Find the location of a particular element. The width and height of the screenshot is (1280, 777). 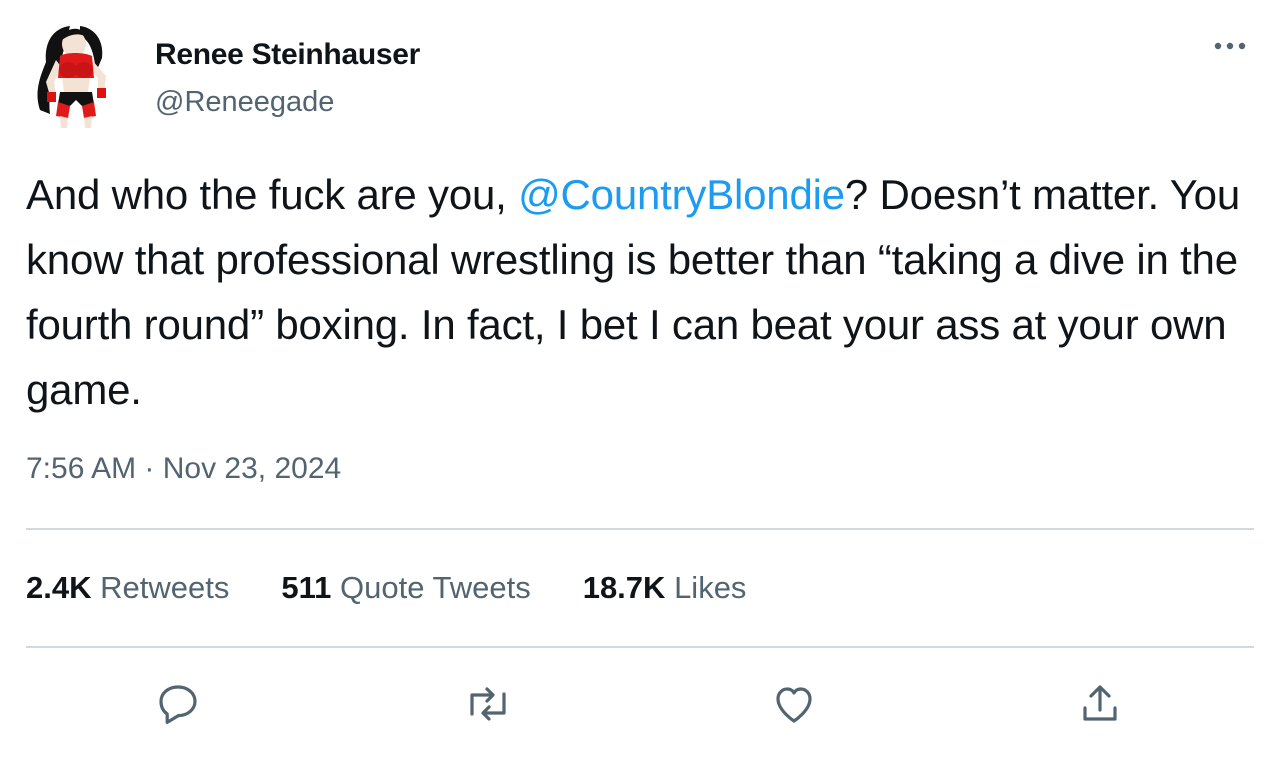

retweet-button is located at coordinates (488, 704).